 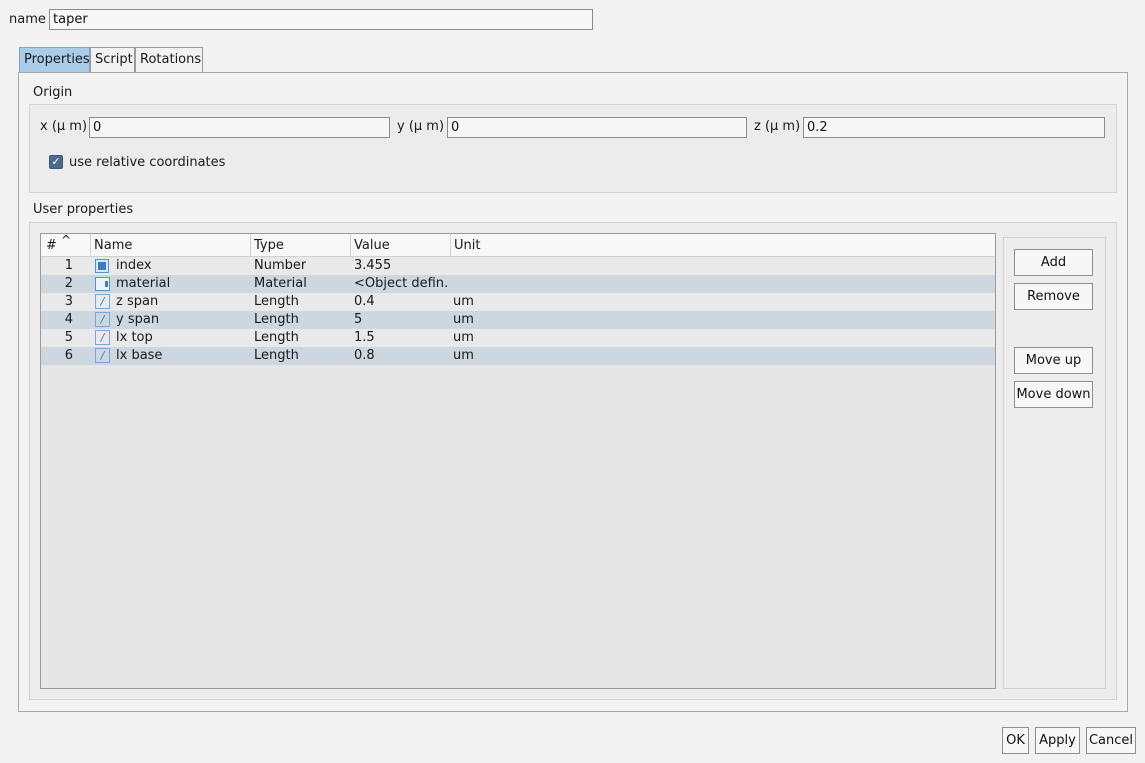 What do you see at coordinates (54, 60) in the screenshot?
I see `tab-properties: Properties` at bounding box center [54, 60].